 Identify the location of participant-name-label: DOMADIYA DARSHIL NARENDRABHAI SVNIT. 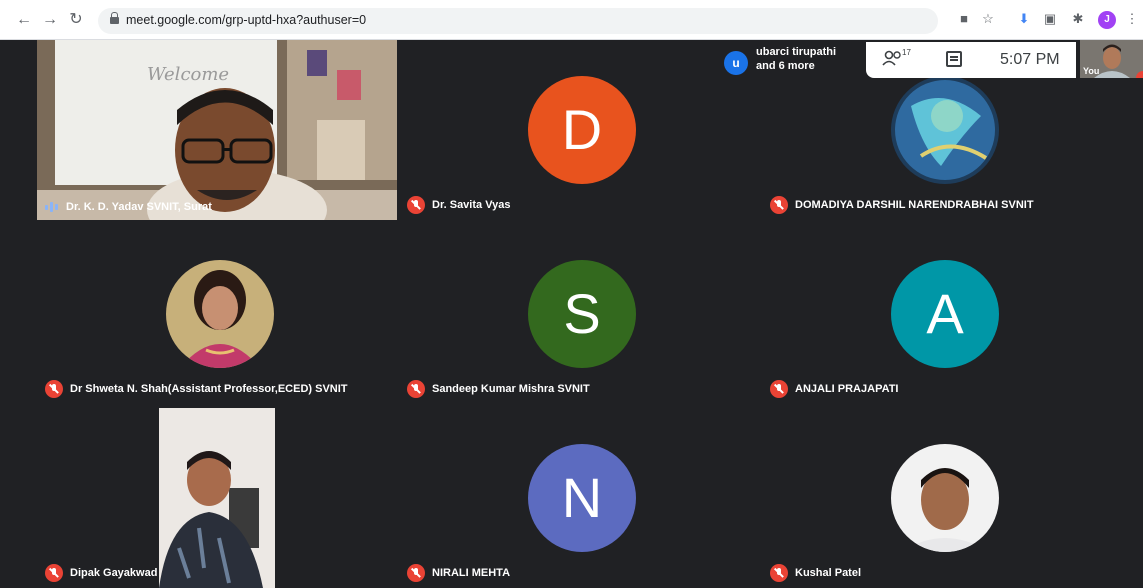
(902, 205).